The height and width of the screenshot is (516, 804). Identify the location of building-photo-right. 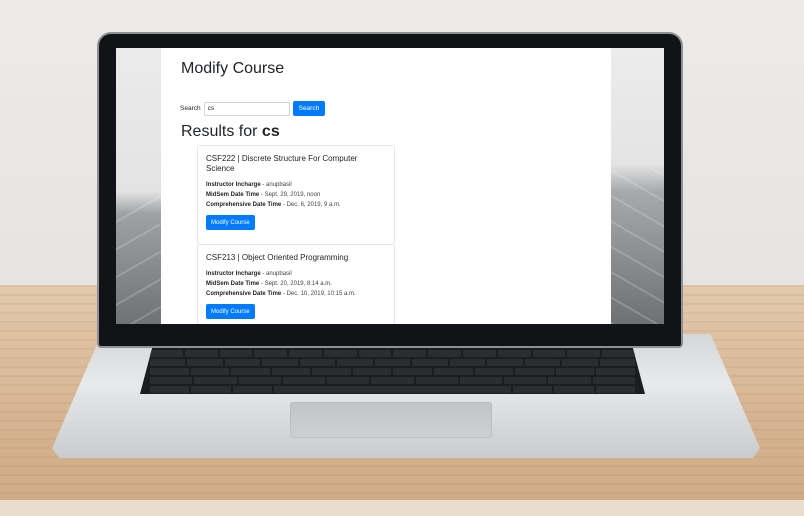
(637, 186).